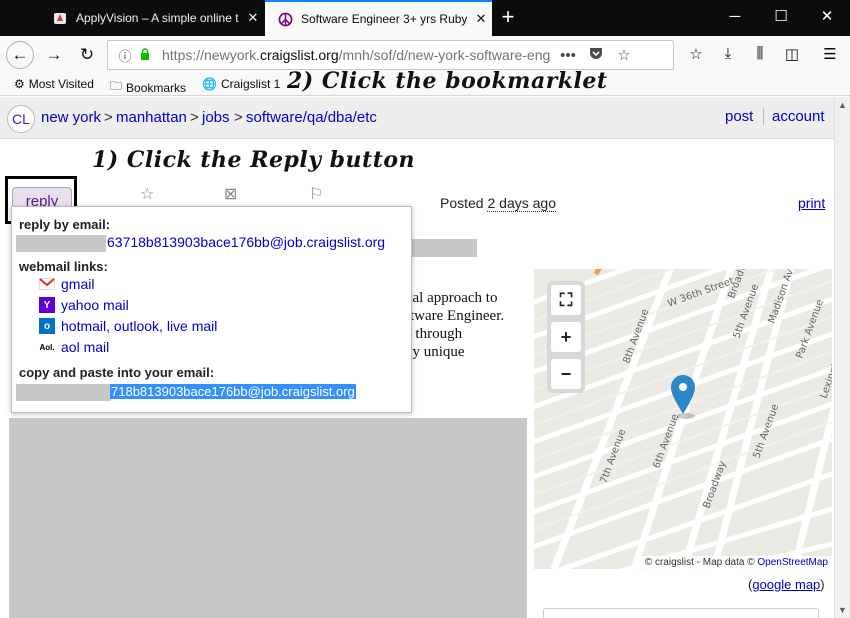  What do you see at coordinates (311, 117) in the screenshot?
I see `breadcrumb-software-qa-dba: software/qa/dba/etc` at bounding box center [311, 117].